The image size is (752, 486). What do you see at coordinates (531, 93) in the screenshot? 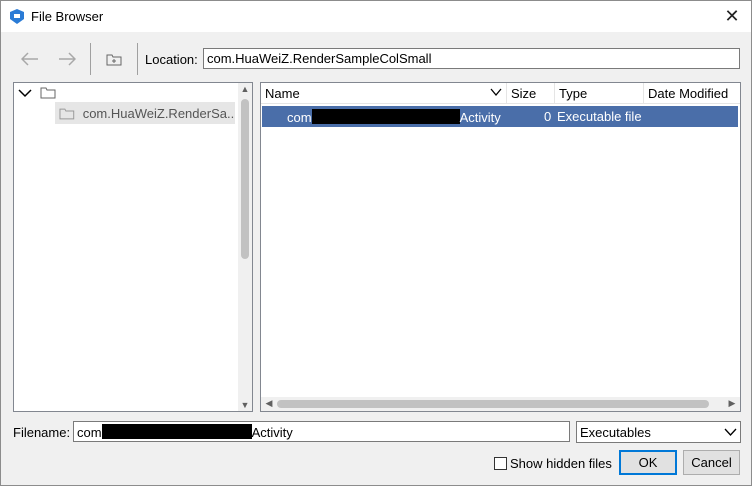
I see `column-size: Size` at bounding box center [531, 93].